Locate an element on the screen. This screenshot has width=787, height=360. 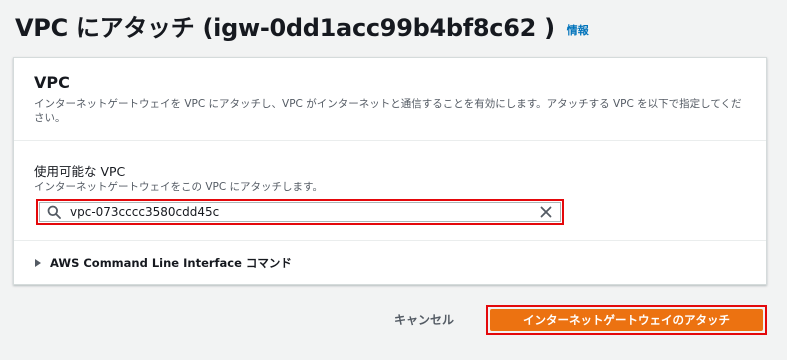
cli-expander: AWS Command Line Interface コマンド is located at coordinates (163, 263).